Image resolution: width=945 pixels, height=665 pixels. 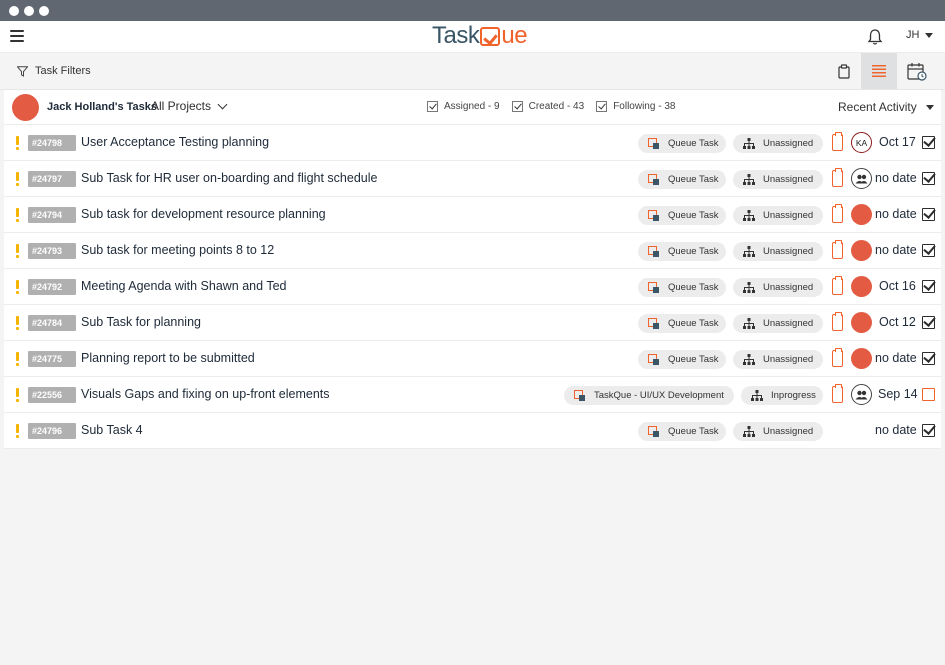 What do you see at coordinates (879, 71) in the screenshot?
I see `list-view-button` at bounding box center [879, 71].